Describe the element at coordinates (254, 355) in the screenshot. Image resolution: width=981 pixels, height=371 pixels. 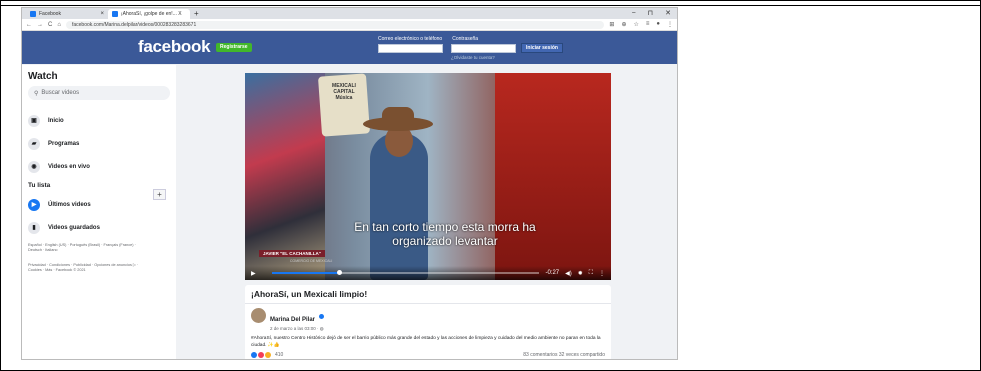
I see `like-icon` at that location.